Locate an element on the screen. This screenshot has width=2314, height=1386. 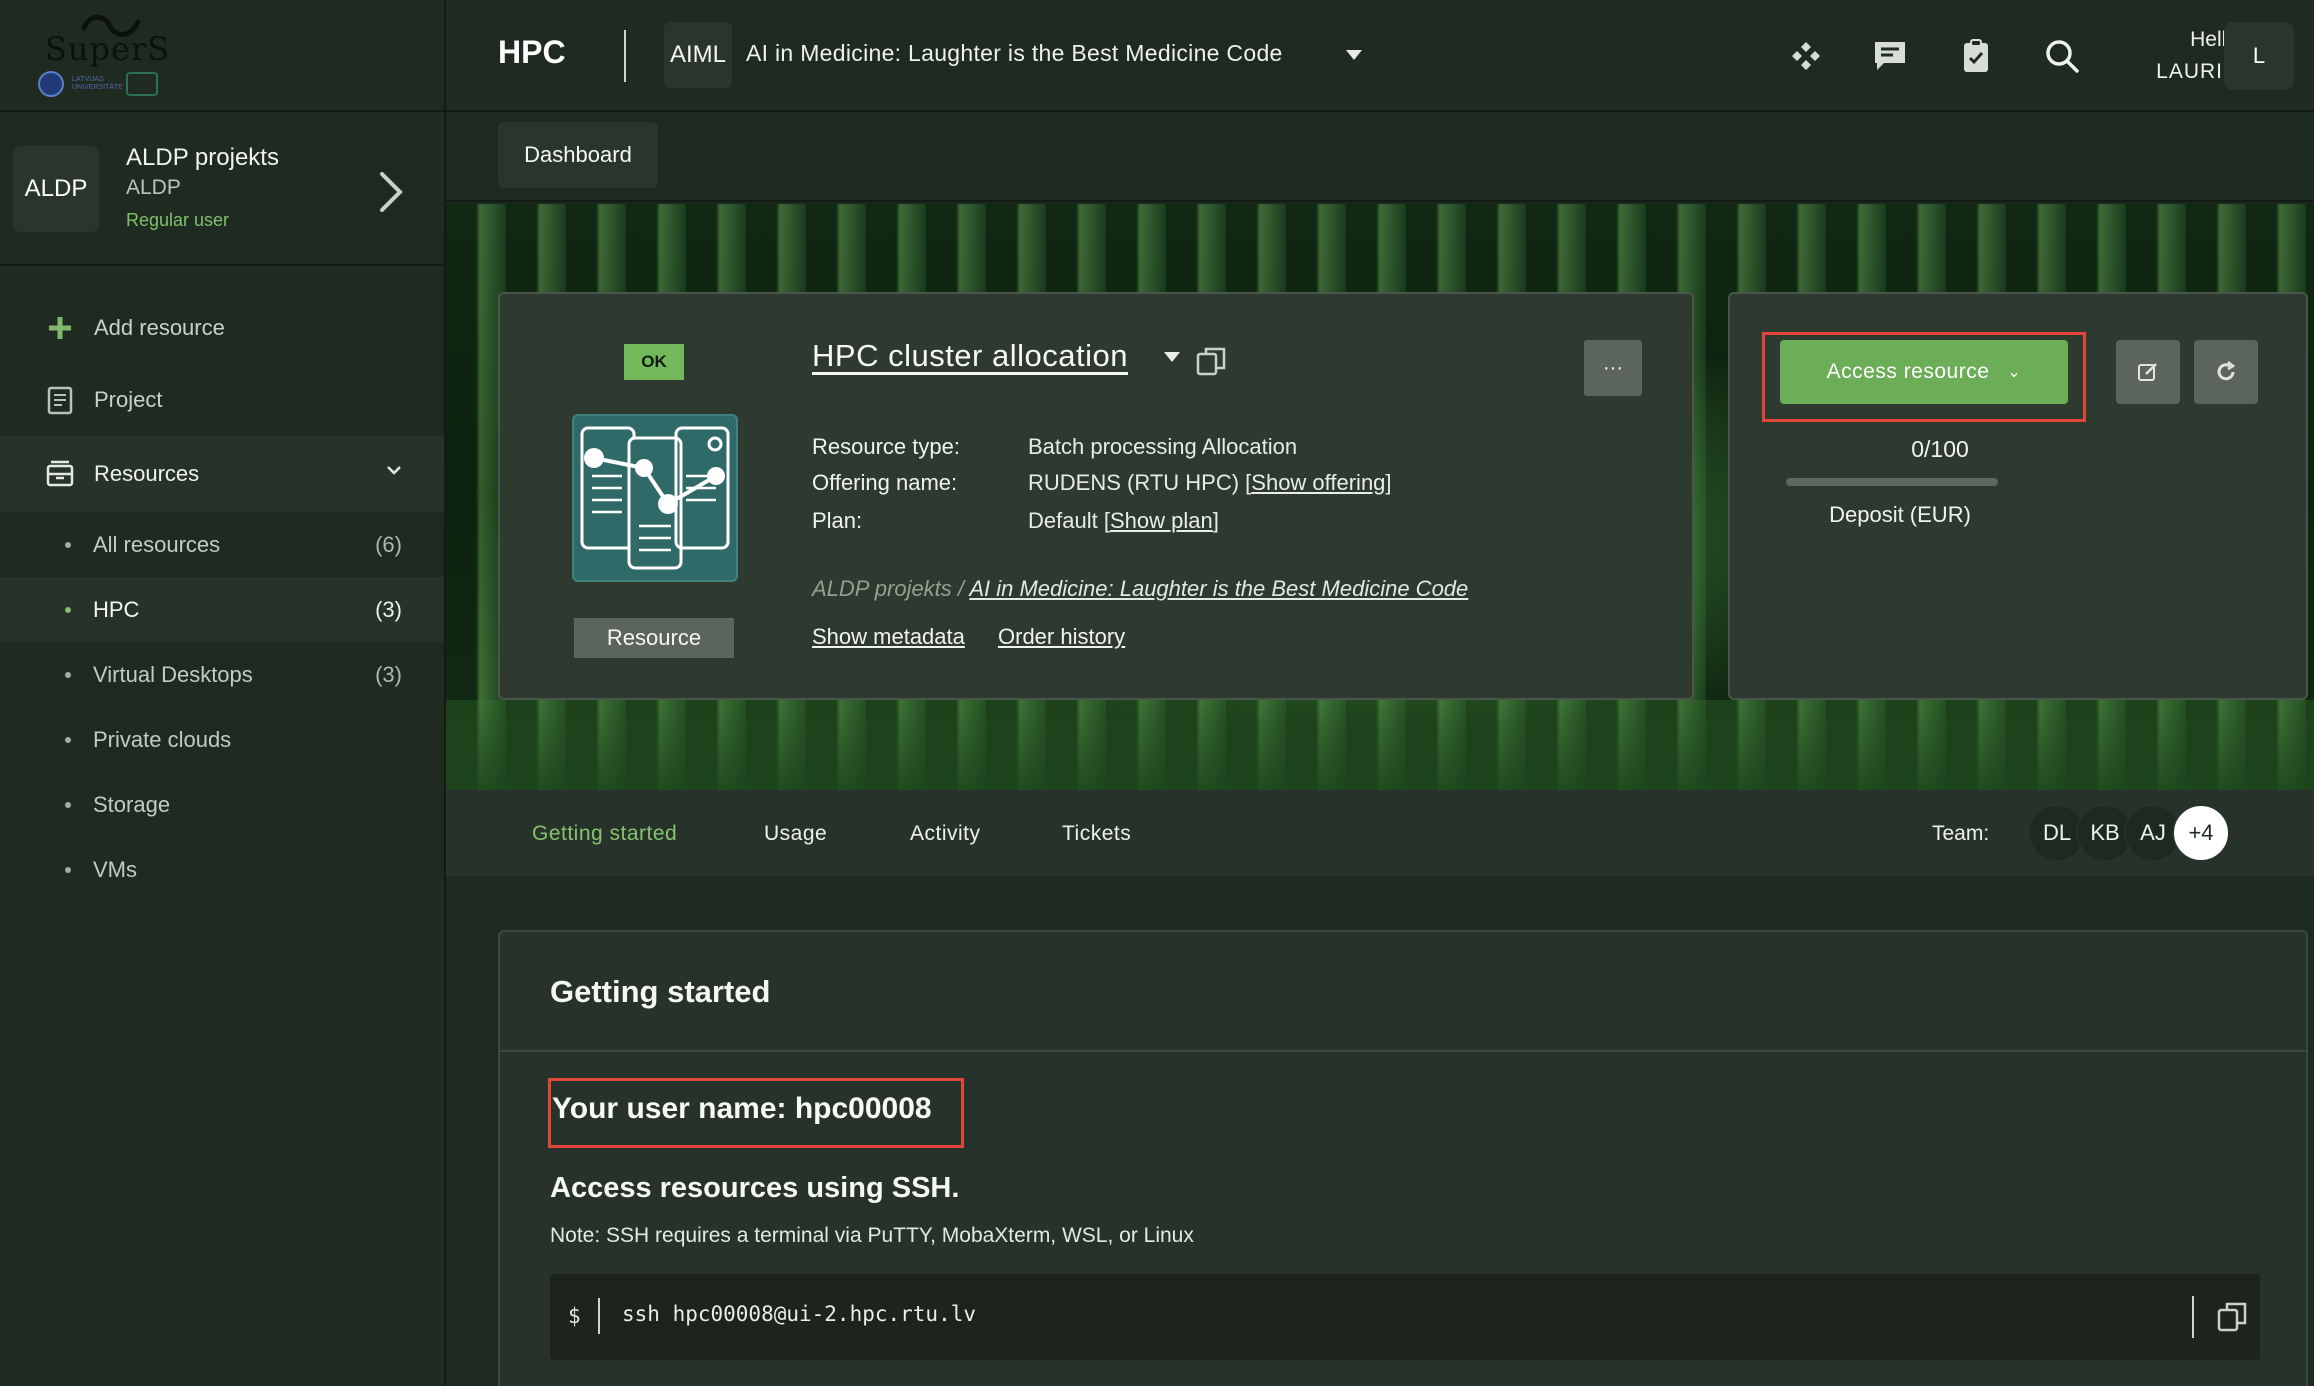
chevron-down-icon: ⌄ is located at coordinates (2014, 372).